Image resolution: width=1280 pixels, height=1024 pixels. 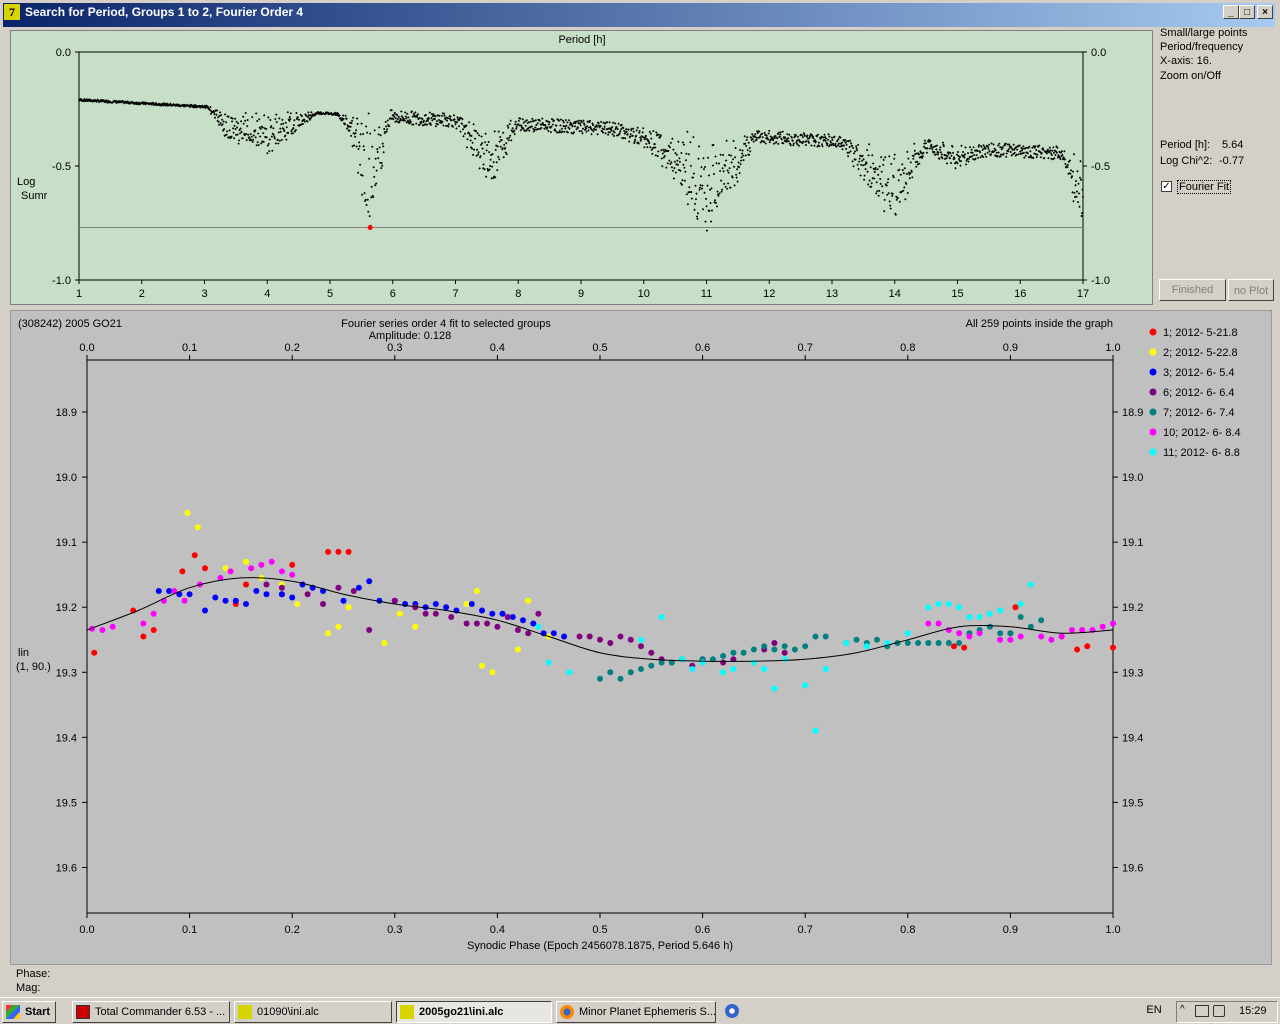 What do you see at coordinates (1200, 333) in the screenshot?
I see `legend-label: 1; 2012- 5-21.8` at bounding box center [1200, 333].